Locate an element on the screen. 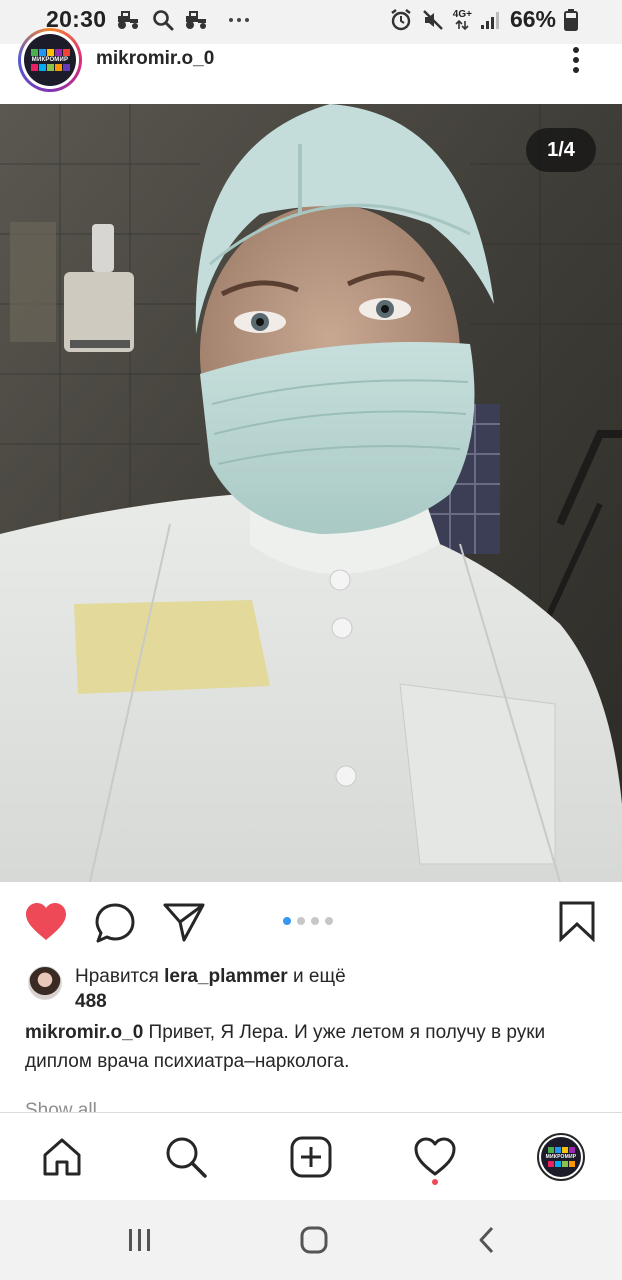 This screenshot has width=622, height=1280. carousel-dot-active is located at coordinates (287, 921).